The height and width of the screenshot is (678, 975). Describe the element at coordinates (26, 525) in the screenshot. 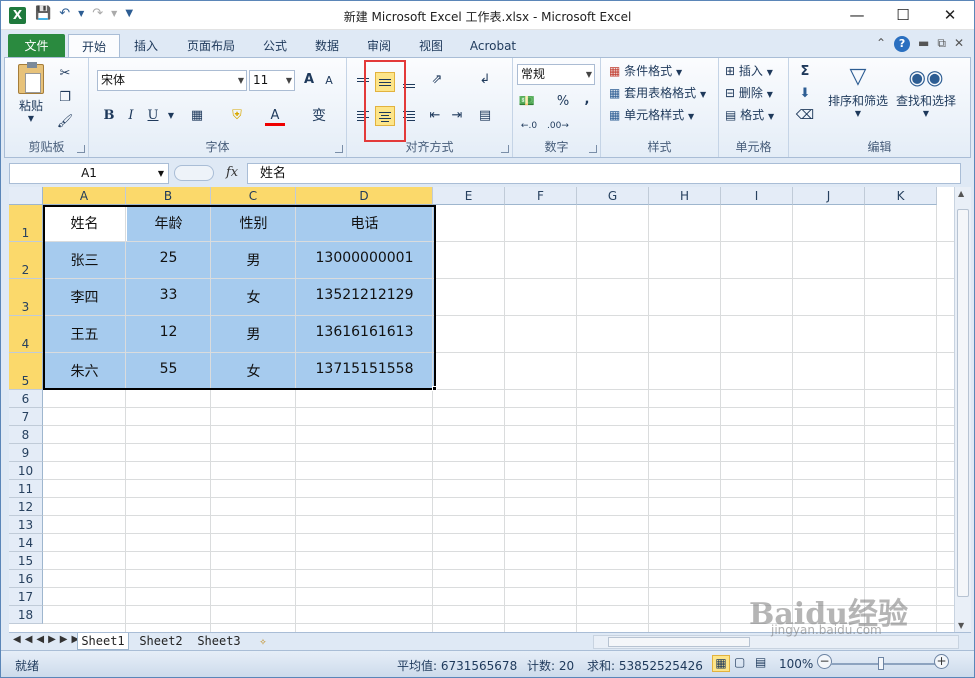

I see `row-header-13: 13` at that location.